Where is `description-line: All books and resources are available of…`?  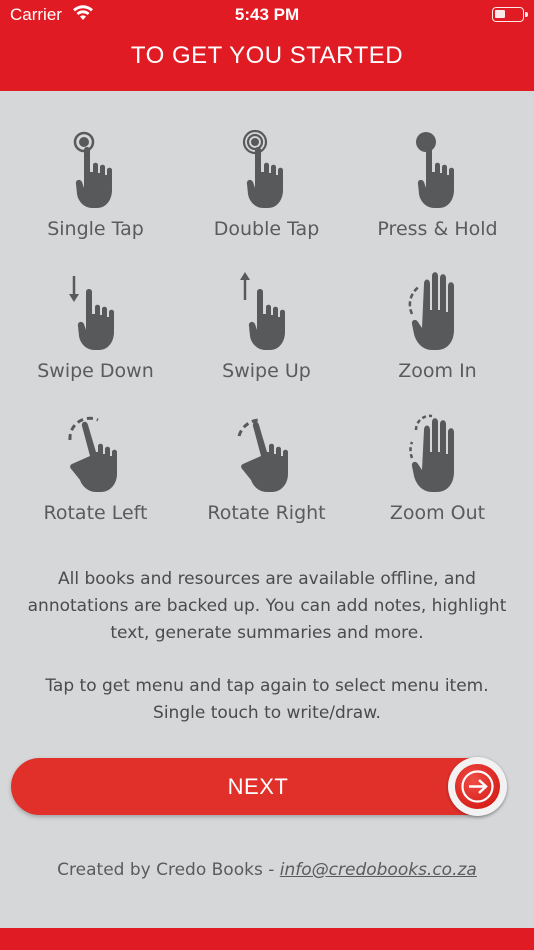 description-line: All books and resources are available of… is located at coordinates (267, 579).